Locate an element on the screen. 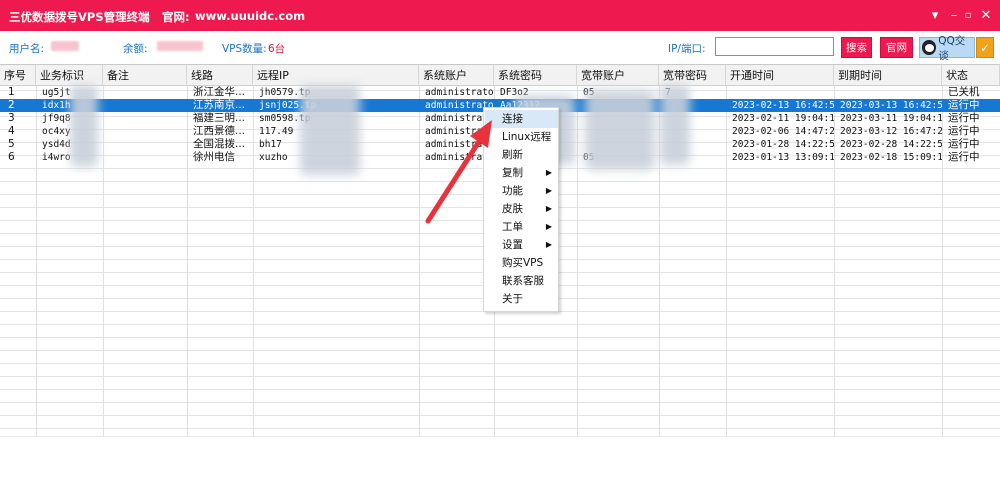 This screenshot has width=1000, height=489. cell-no: 6 is located at coordinates (11, 157).